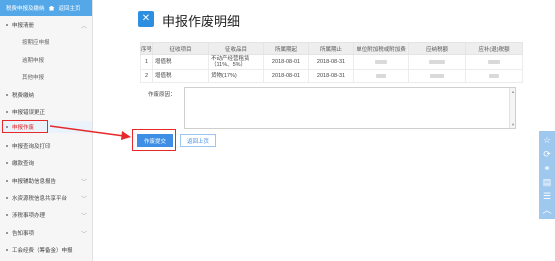  Describe the element at coordinates (513, 124) in the screenshot. I see `scroll-down-icon: ▼` at that location.